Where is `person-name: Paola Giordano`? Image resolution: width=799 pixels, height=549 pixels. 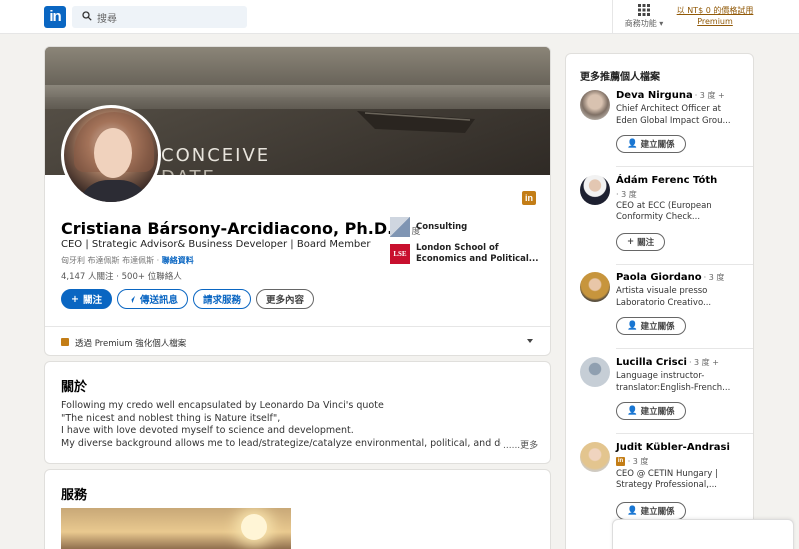
person-name: Paola Giordano is located at coordinates (659, 277).